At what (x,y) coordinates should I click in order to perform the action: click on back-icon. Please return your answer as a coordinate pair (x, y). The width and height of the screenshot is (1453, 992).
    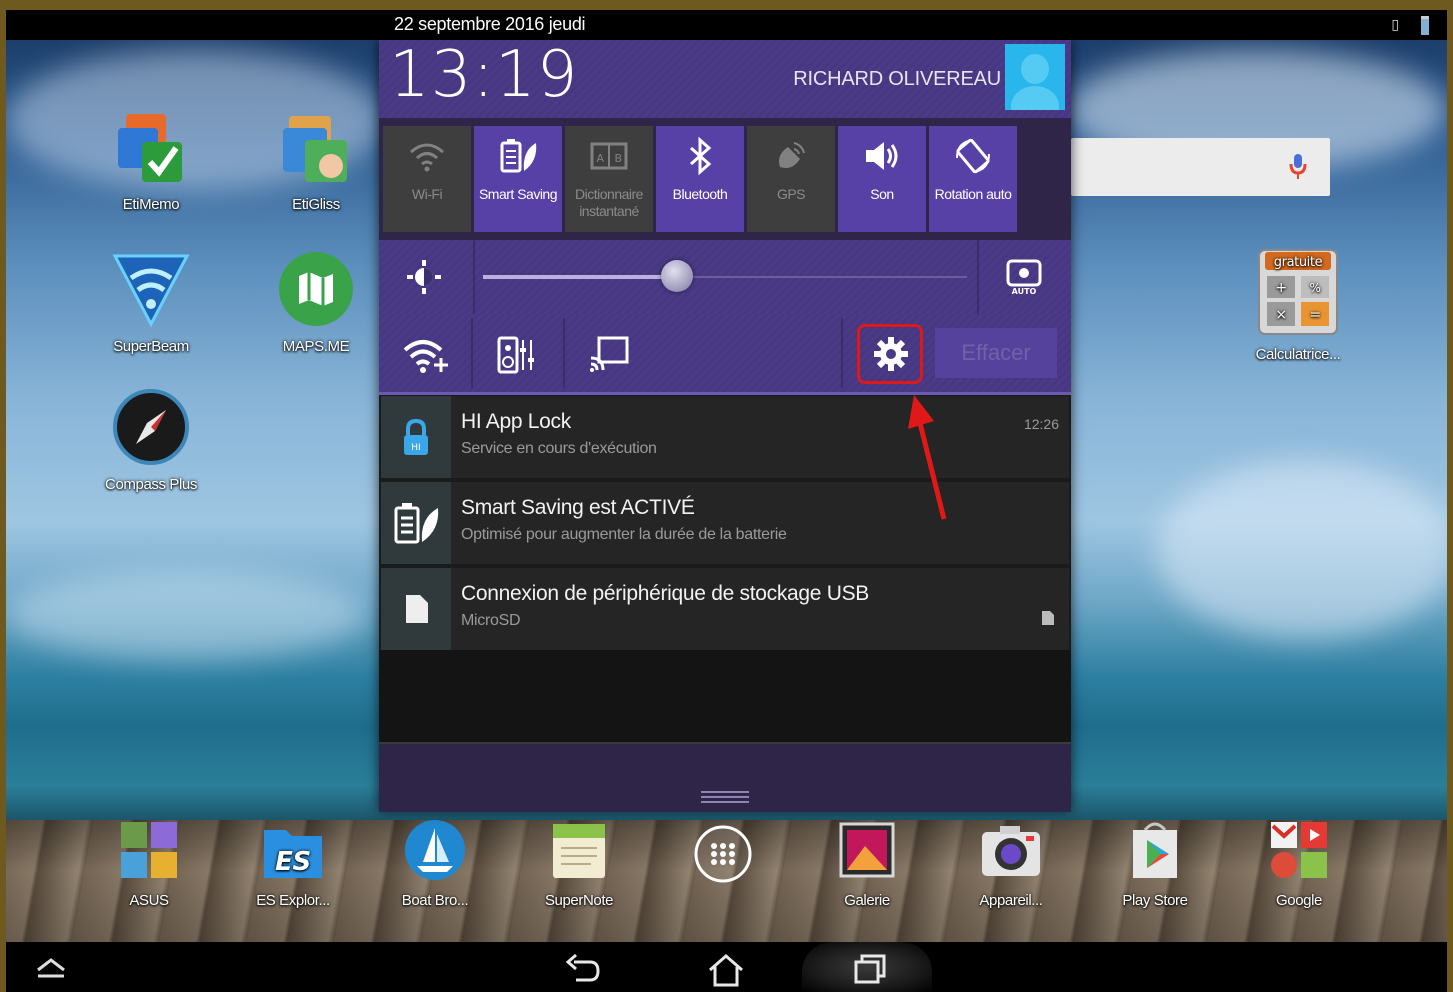
    Looking at the image, I should click on (582, 971).